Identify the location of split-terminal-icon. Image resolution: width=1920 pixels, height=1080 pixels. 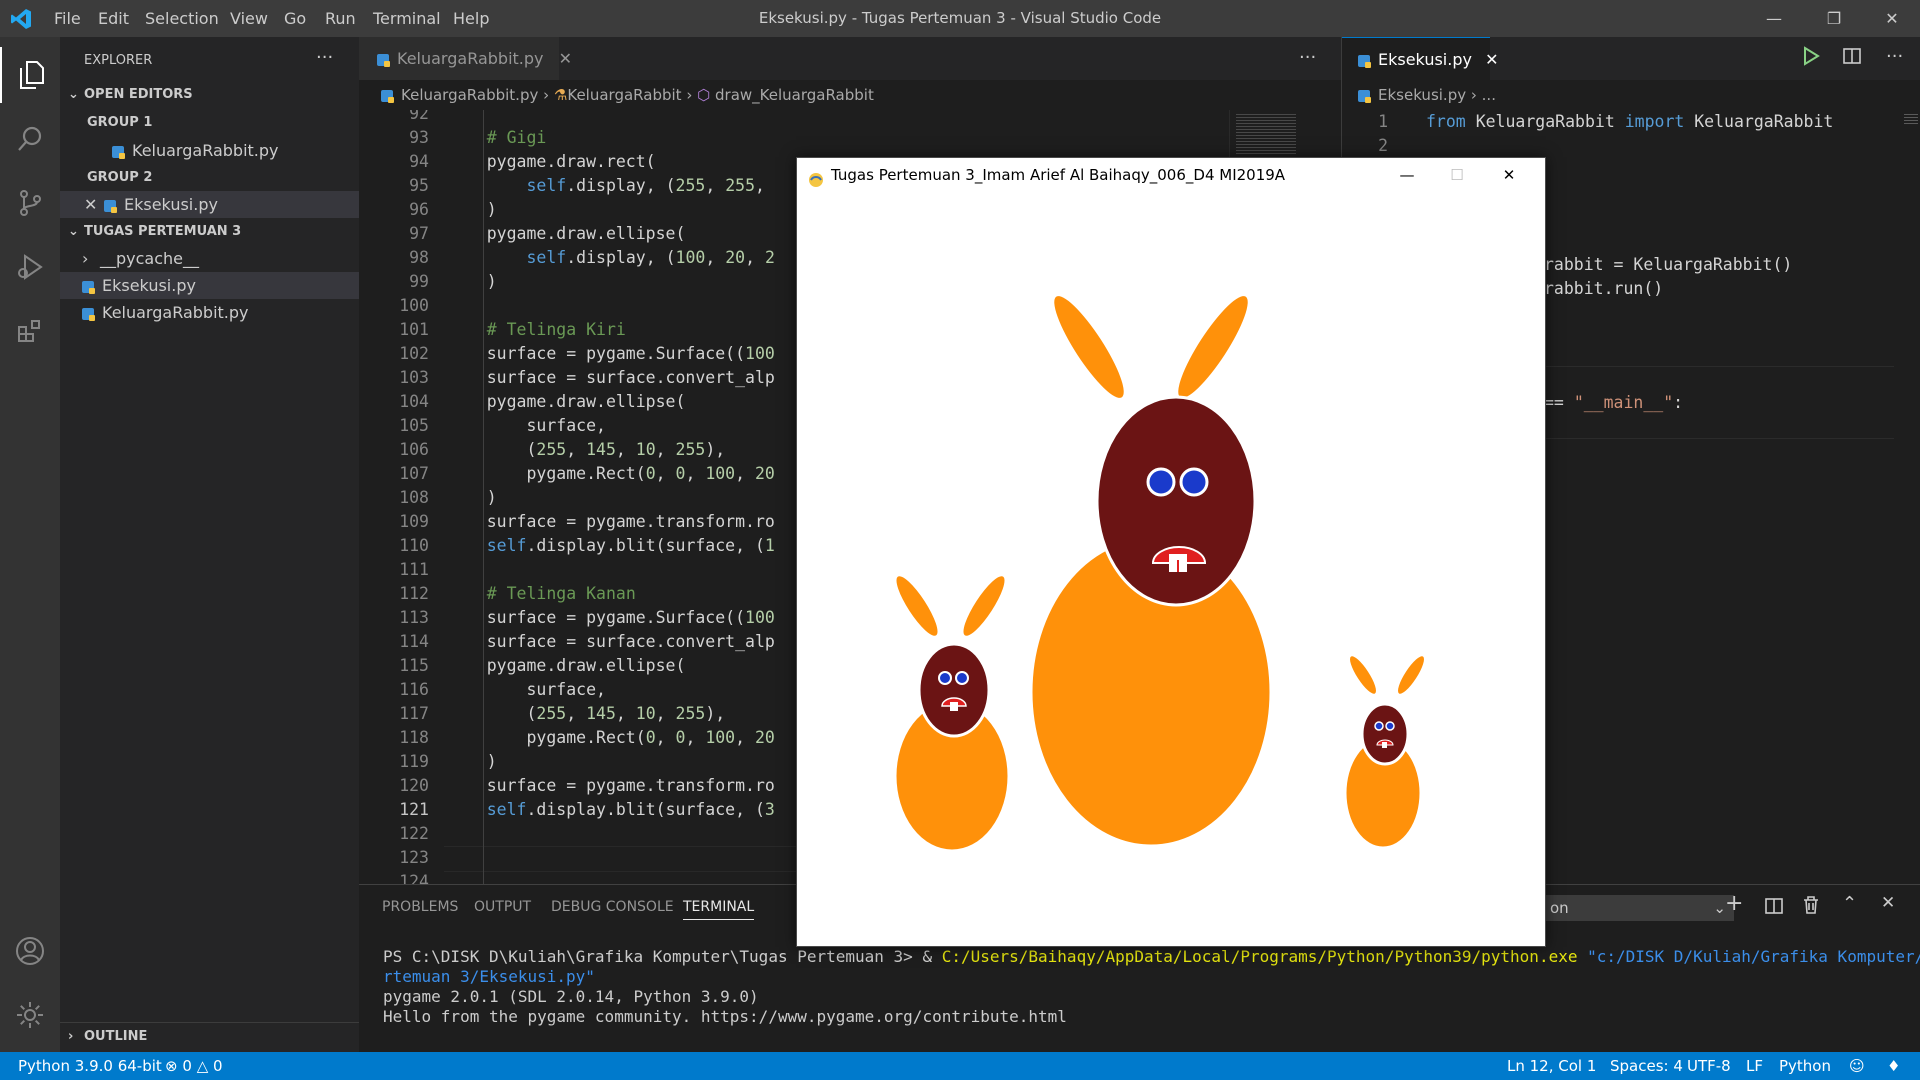
(1774, 908).